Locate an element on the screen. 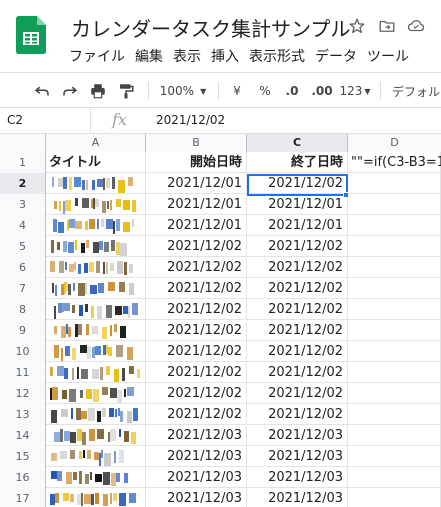  select-all-corner is located at coordinates (23, 143).